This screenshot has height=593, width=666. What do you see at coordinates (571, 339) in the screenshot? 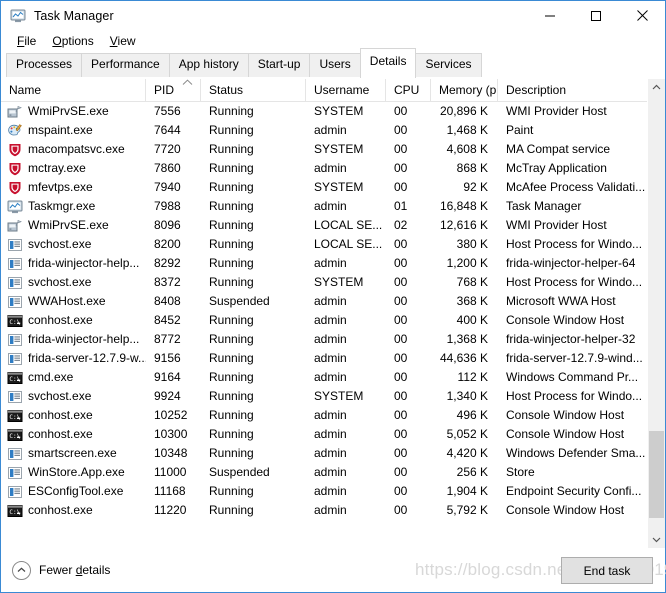
I see `cell-description: frida-winjector-helper-32` at bounding box center [571, 339].